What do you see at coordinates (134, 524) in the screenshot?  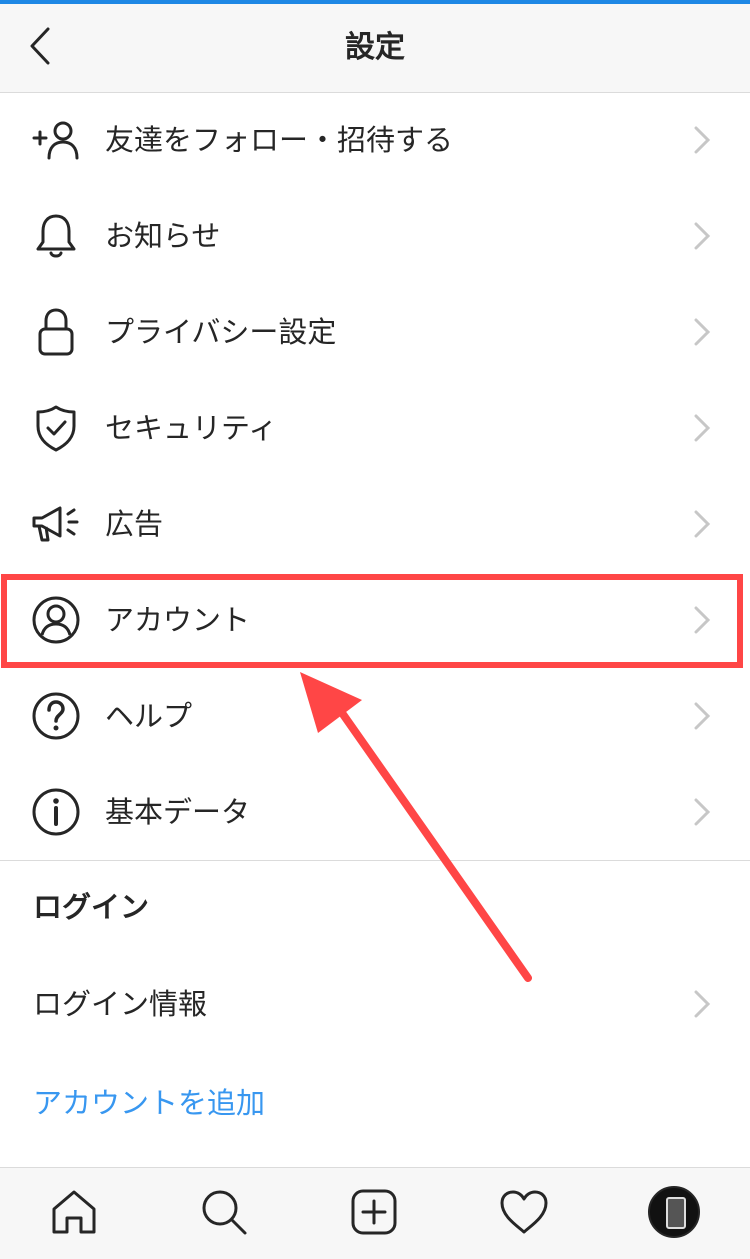 I see `menu-item-label: 広告` at bounding box center [134, 524].